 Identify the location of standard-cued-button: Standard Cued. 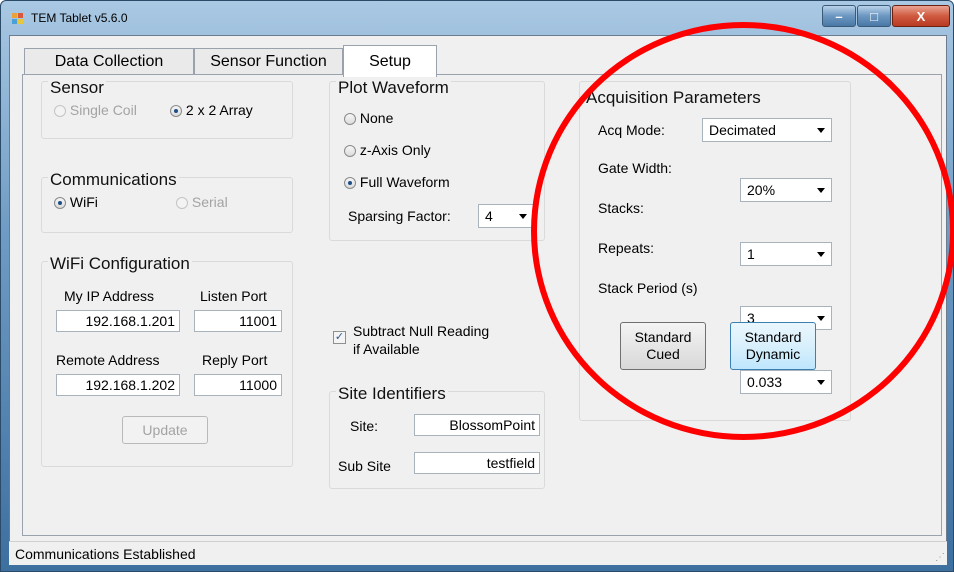
(663, 346).